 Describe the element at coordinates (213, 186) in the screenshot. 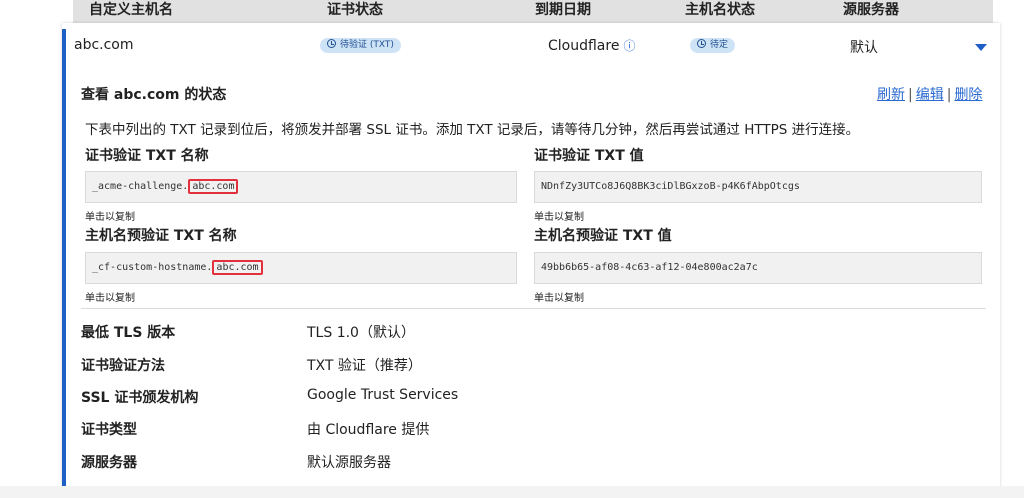

I see `cert-txt-name-highlight: abc.com` at that location.